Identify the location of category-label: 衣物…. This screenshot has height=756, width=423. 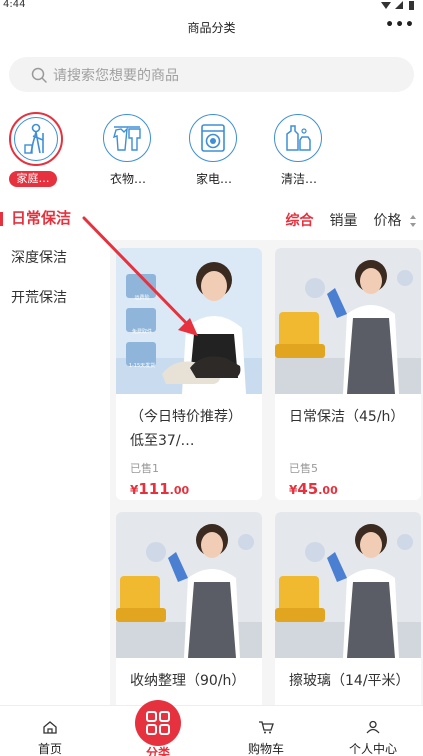
(127, 179).